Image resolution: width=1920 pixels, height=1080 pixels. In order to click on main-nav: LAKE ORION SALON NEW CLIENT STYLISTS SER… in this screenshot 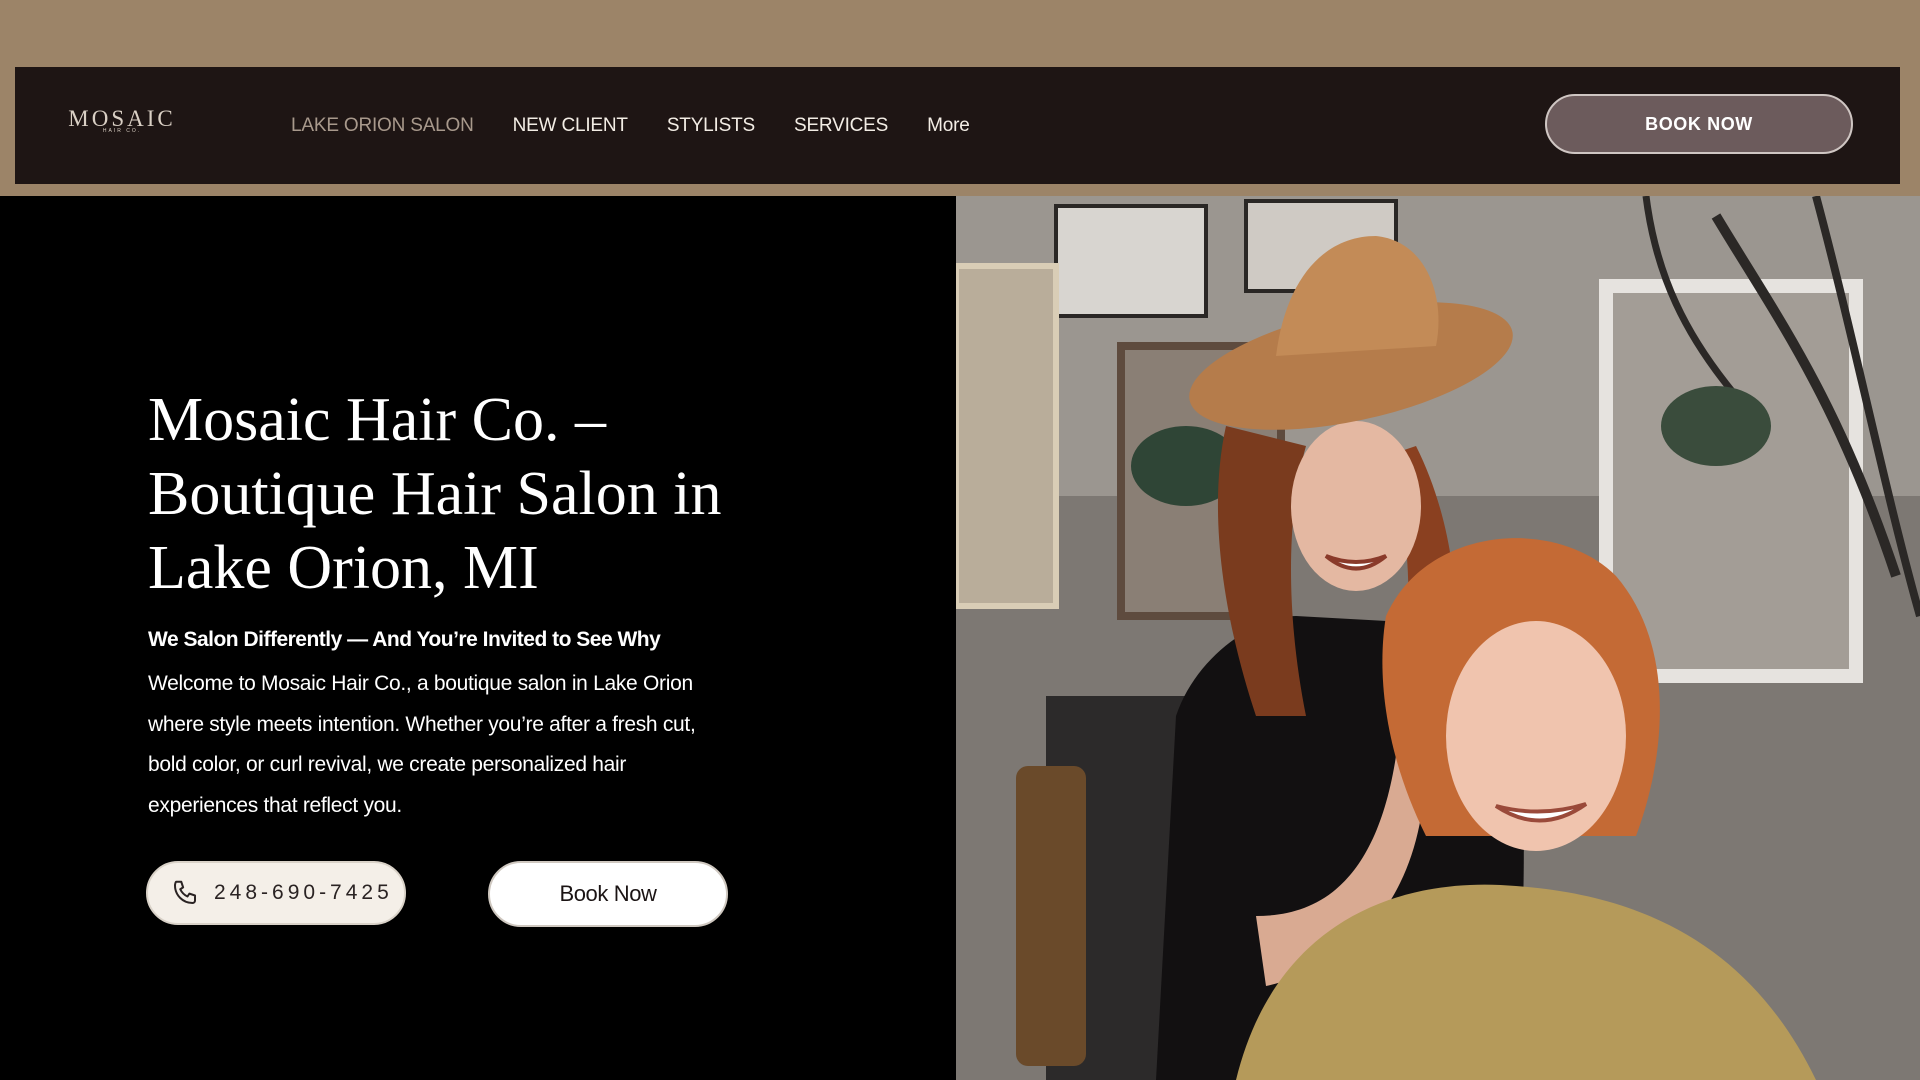, I will do `click(650, 125)`.